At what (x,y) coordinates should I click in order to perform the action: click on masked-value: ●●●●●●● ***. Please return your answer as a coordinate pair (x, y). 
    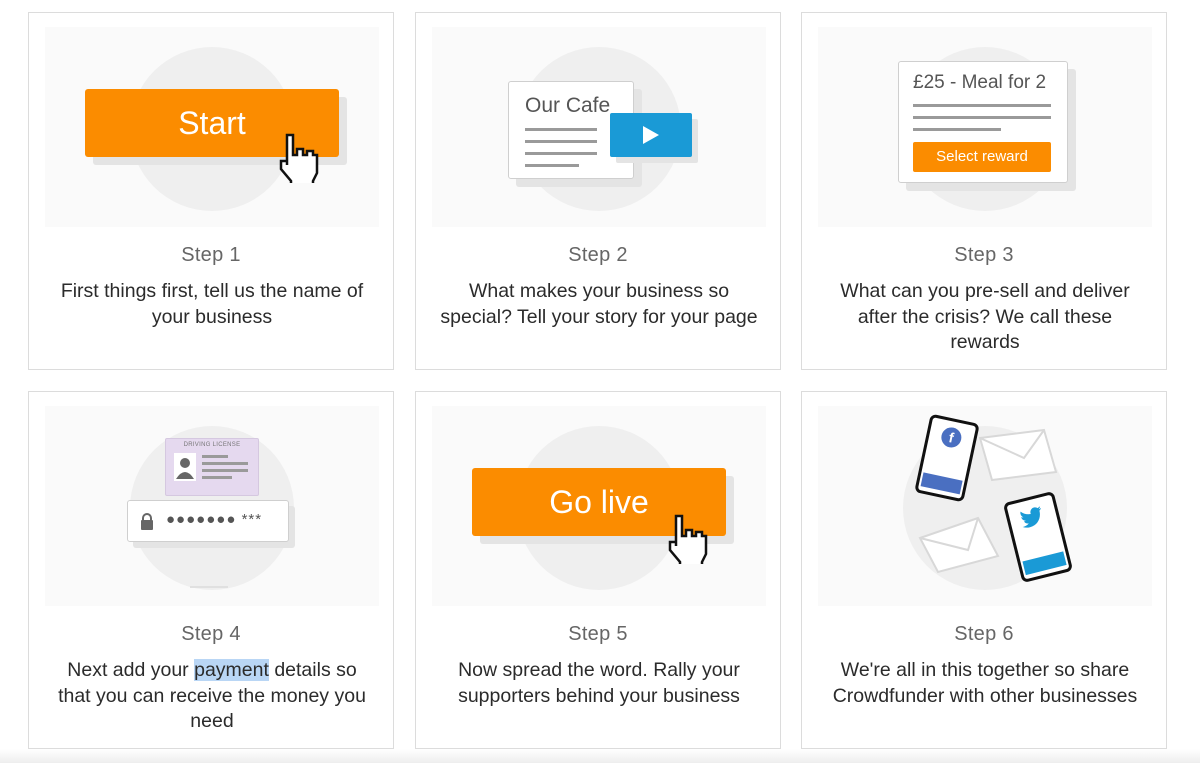
    Looking at the image, I should click on (214, 519).